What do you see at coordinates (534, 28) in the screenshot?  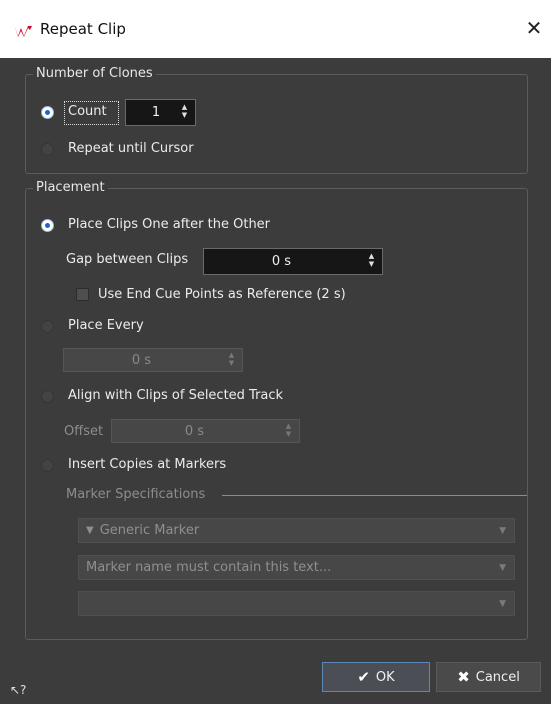 I see `close-icon: ✕` at bounding box center [534, 28].